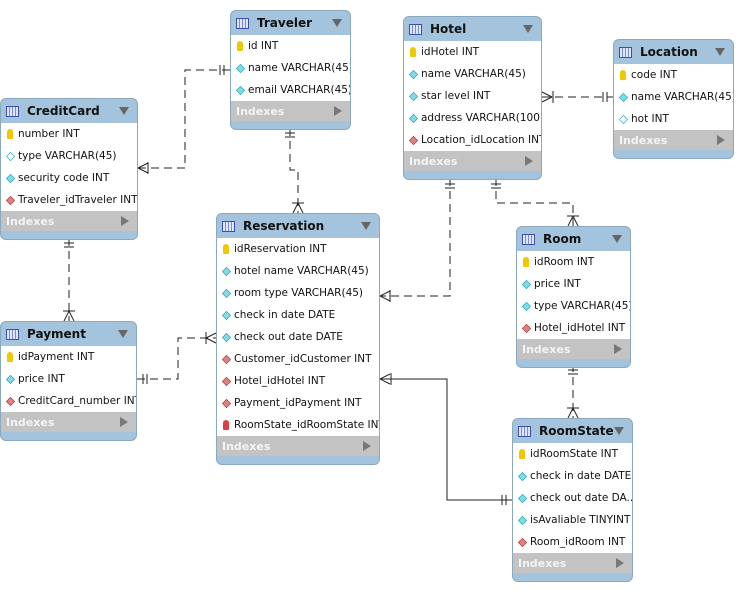 The image size is (754, 593). What do you see at coordinates (298, 249) in the screenshot?
I see `column-row: idReservation INT` at bounding box center [298, 249].